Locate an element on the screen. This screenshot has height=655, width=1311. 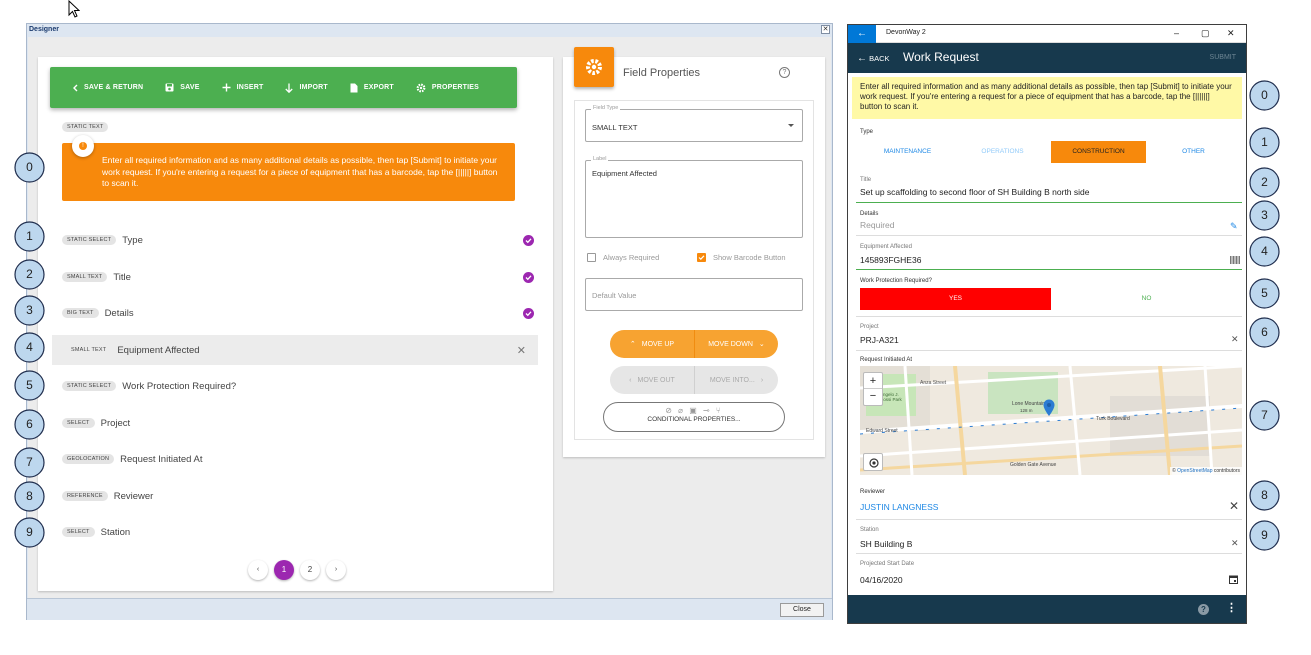
minimize-icon: – is located at coordinates (1176, 33).